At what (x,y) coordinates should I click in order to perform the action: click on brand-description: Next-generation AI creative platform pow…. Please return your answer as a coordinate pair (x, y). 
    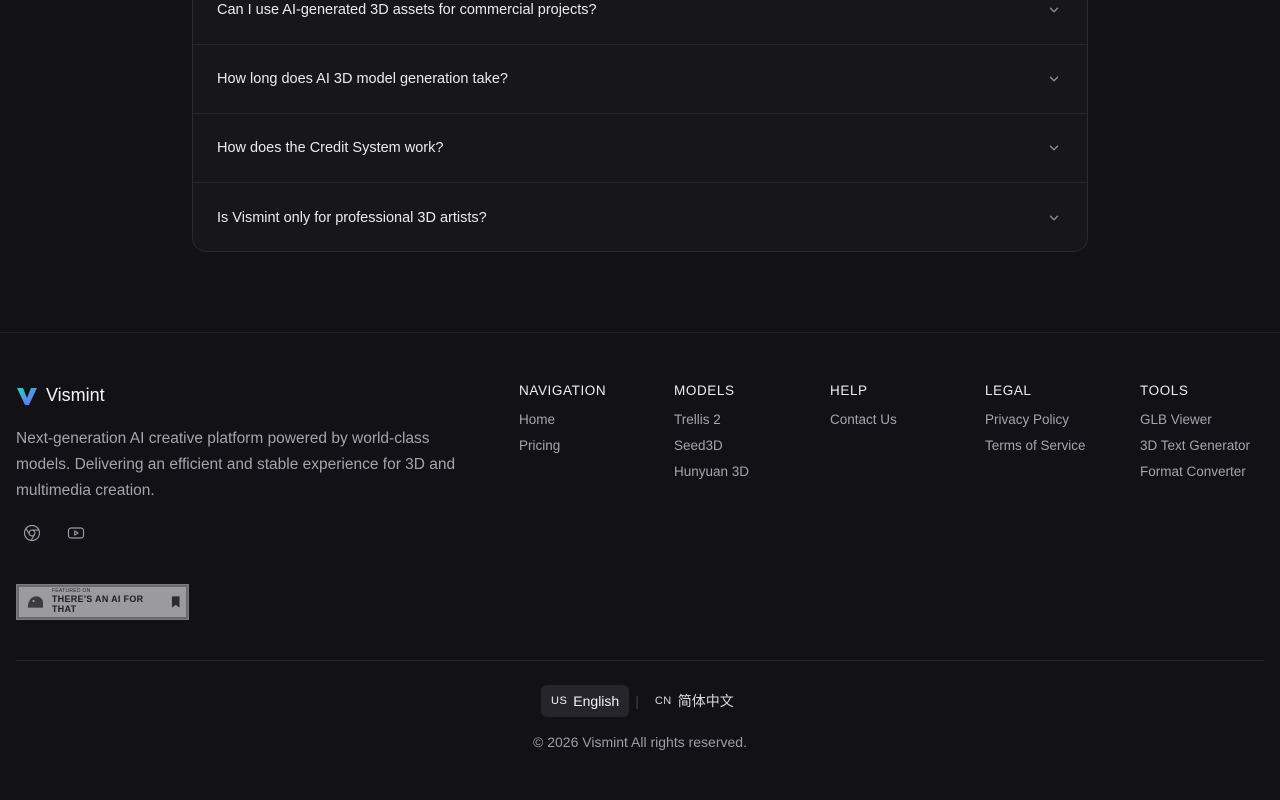
    Looking at the image, I should click on (236, 464).